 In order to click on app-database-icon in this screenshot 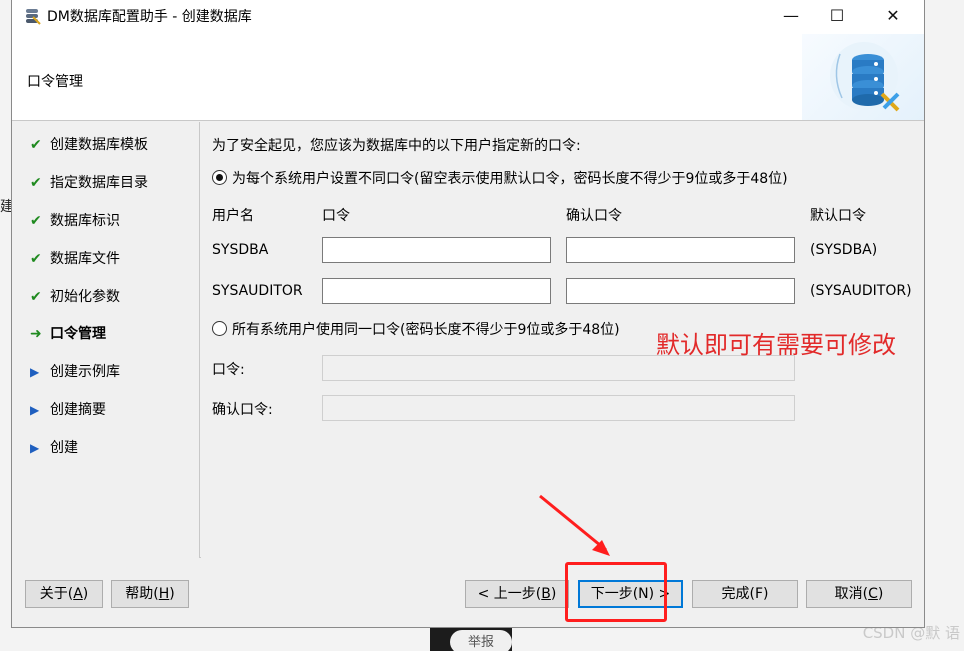, I will do `click(33, 17)`.